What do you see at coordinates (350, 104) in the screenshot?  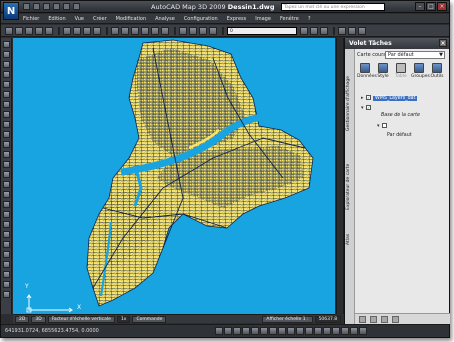 I see `tab-gestionnaire-affichage: Gestionnaire d'affichage` at bounding box center [350, 104].